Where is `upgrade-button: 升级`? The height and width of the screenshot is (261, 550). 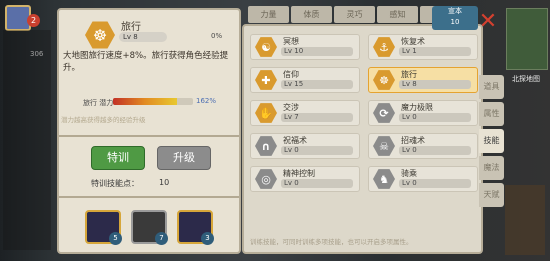
upgrade-button: 升级 is located at coordinates (184, 158).